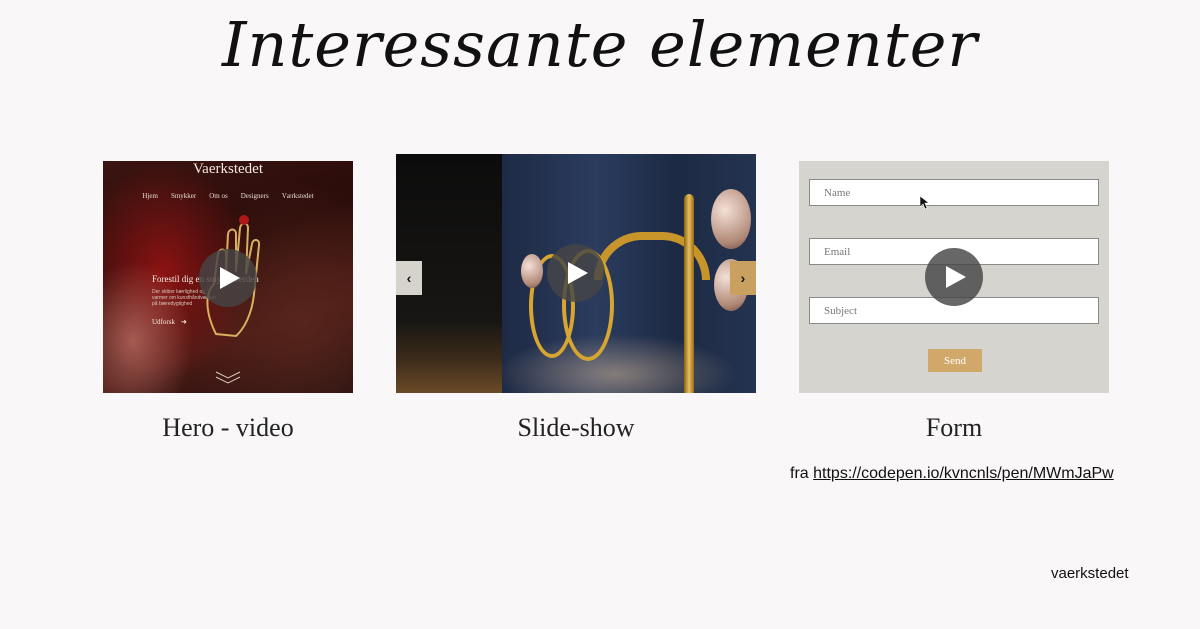 The height and width of the screenshot is (629, 1200). What do you see at coordinates (228, 377) in the screenshot?
I see `chevron-down-icon` at bounding box center [228, 377].